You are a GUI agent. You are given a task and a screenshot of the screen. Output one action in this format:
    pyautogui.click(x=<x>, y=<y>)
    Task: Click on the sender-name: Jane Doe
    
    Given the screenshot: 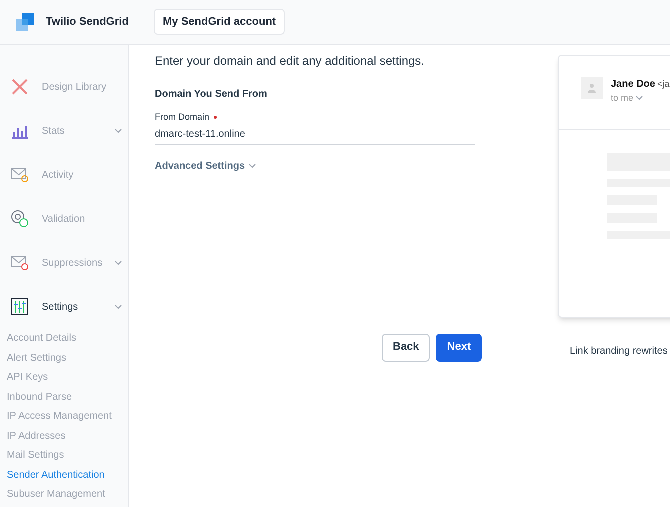 What is the action you would take?
    pyautogui.click(x=633, y=85)
    